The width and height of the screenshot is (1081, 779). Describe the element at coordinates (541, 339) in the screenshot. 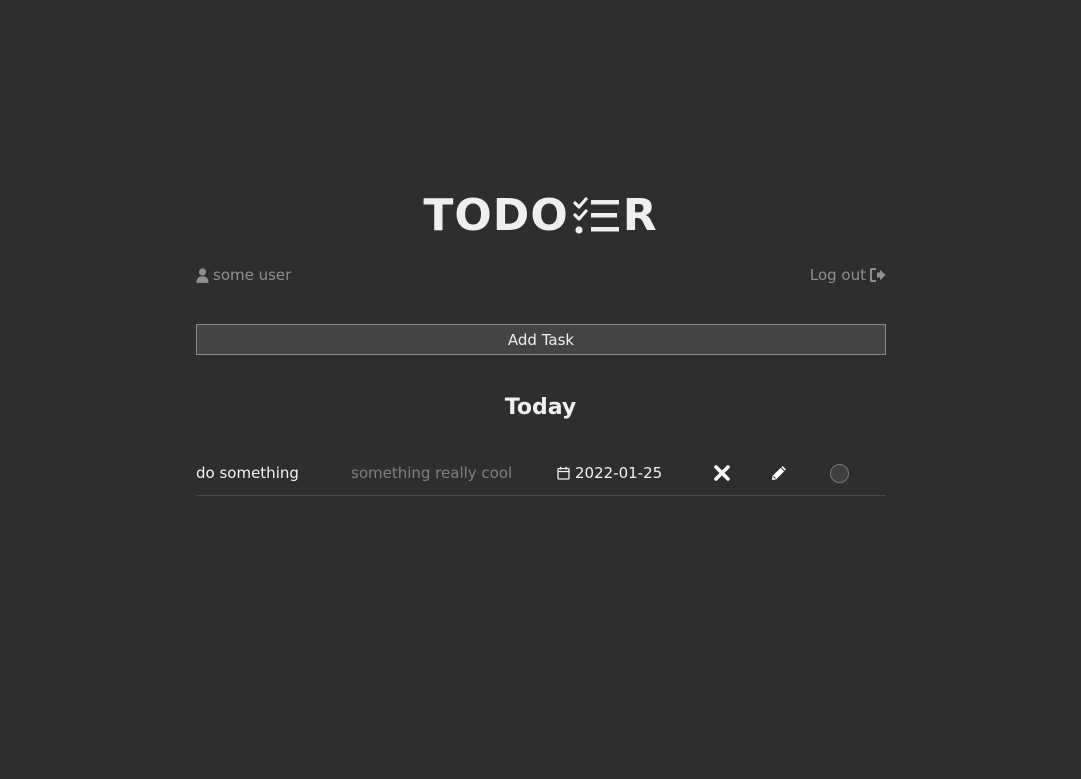

I see `add-task-button: Add Task` at that location.